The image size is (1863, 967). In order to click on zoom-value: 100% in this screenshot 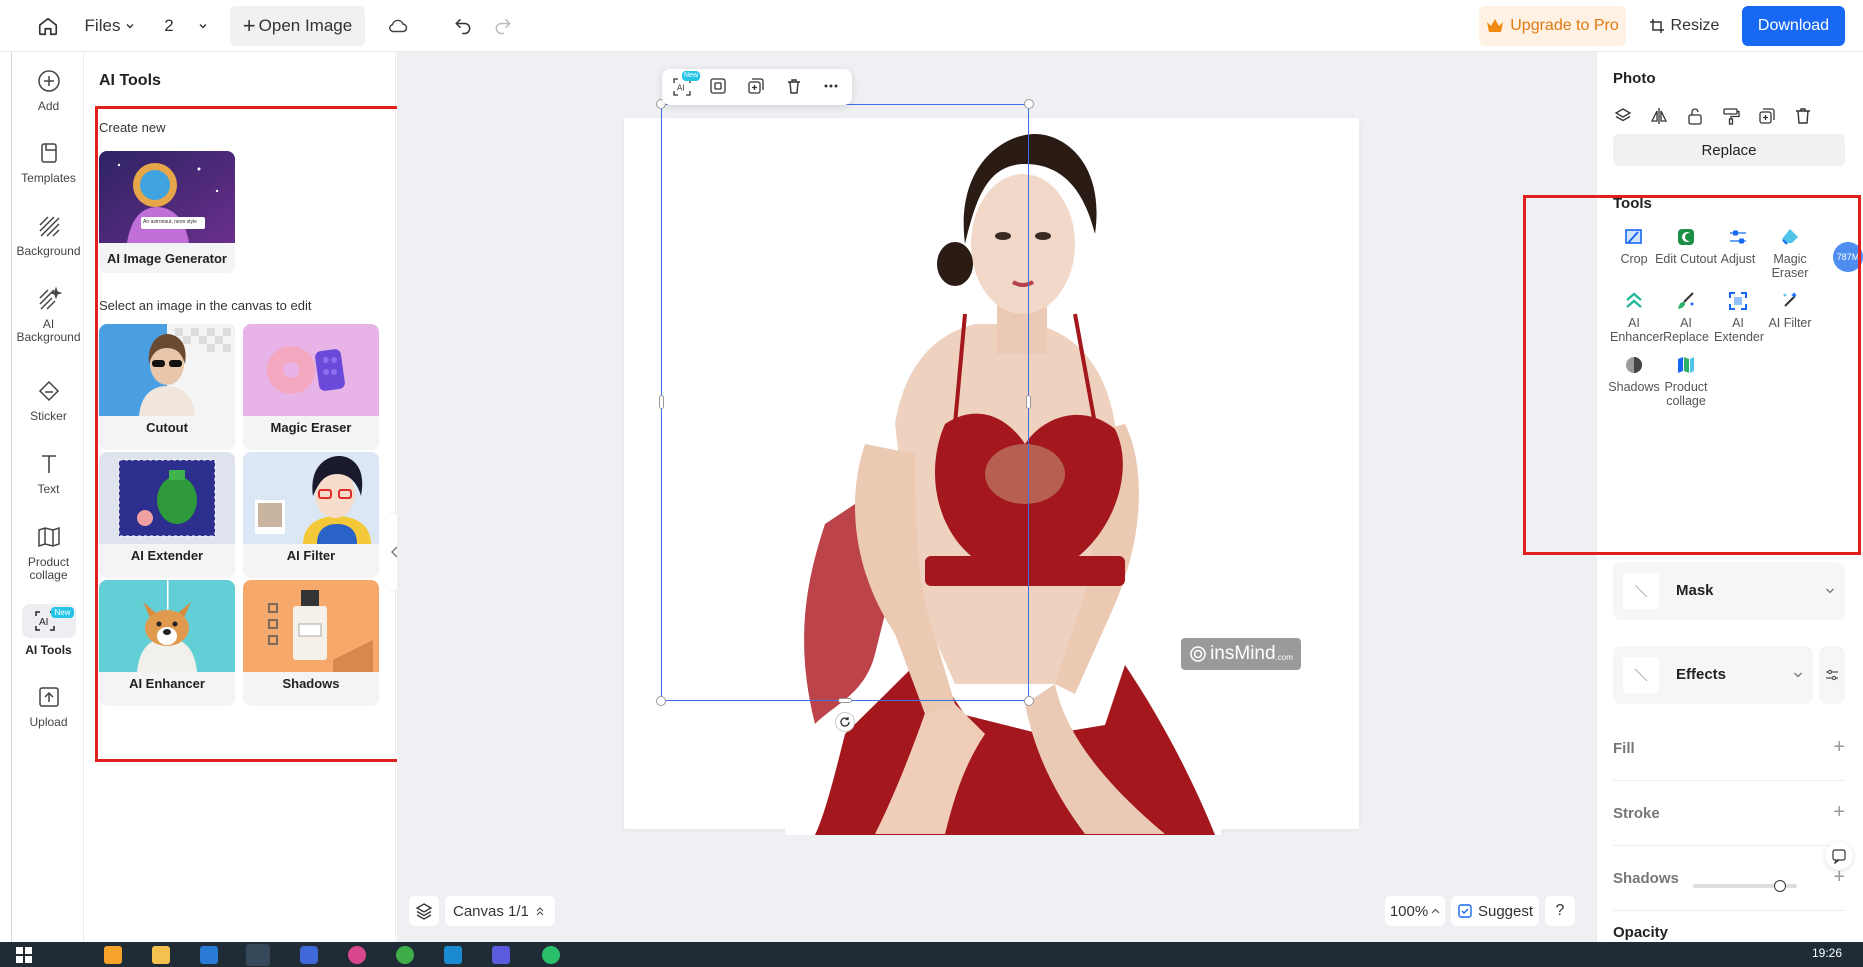, I will do `click(1409, 911)`.